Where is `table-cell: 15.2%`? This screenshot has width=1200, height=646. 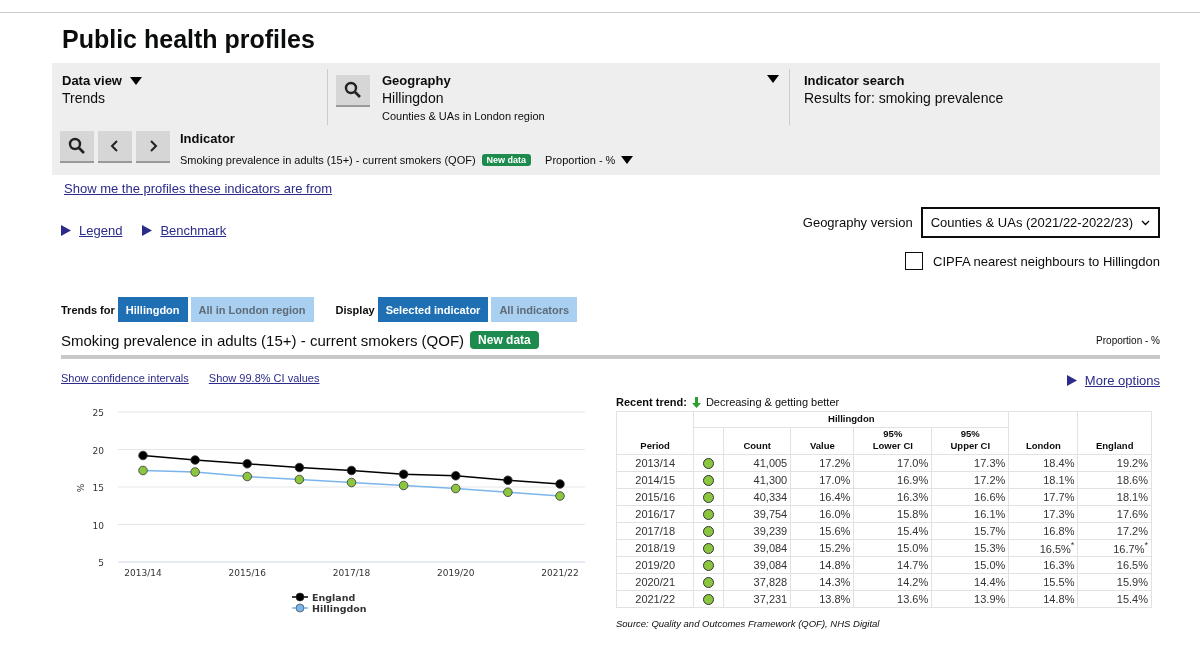
table-cell: 15.2% is located at coordinates (822, 548).